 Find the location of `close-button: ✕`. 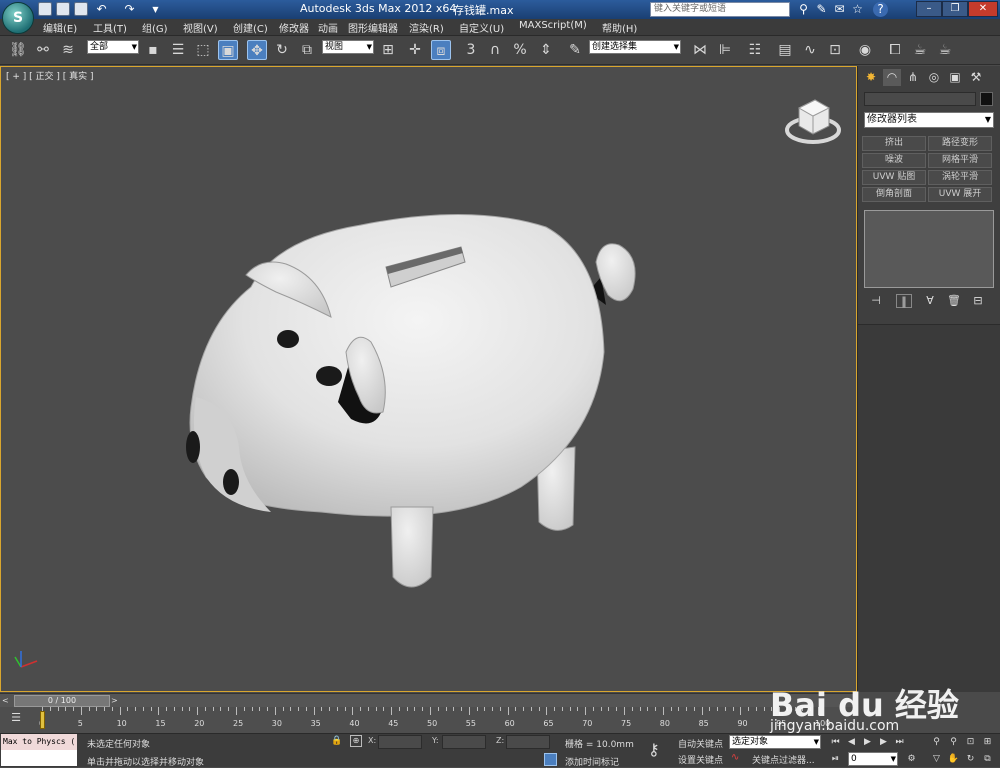

close-button: ✕ is located at coordinates (983, 9).